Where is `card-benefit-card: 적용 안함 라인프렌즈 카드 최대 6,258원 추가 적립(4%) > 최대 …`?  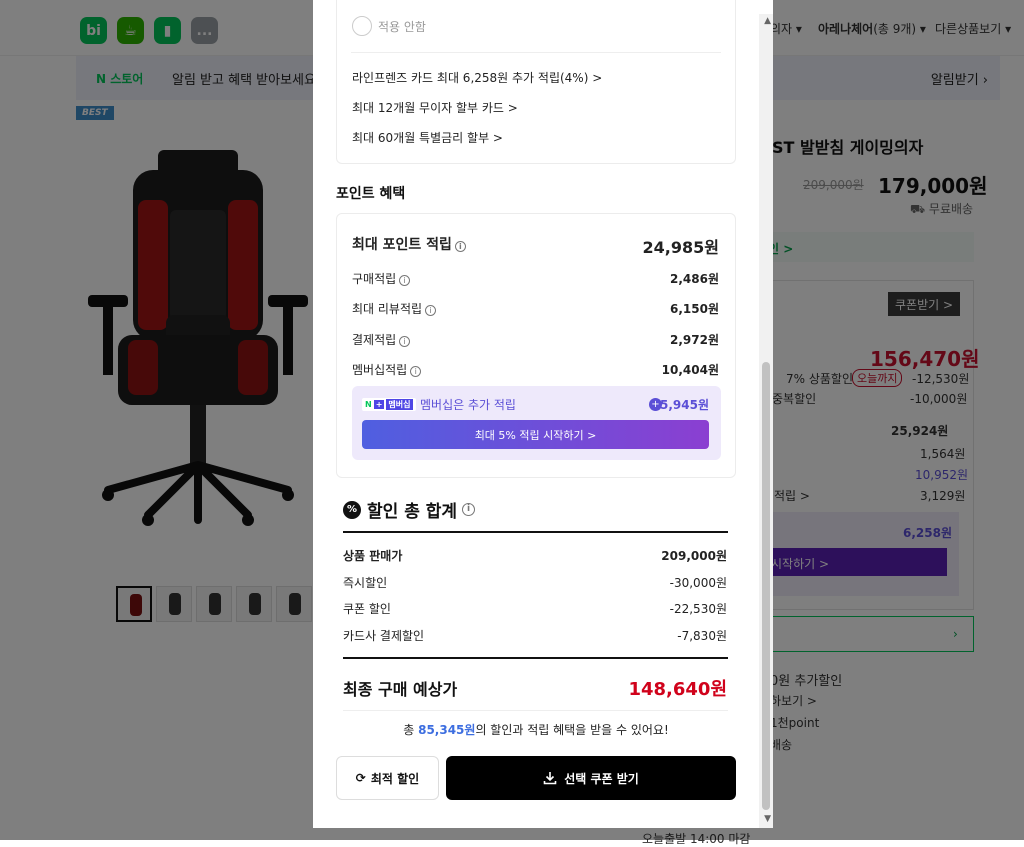 card-benefit-card: 적용 안함 라인프렌즈 카드 최대 6,258원 추가 적립(4%) > 최대 … is located at coordinates (536, 82).